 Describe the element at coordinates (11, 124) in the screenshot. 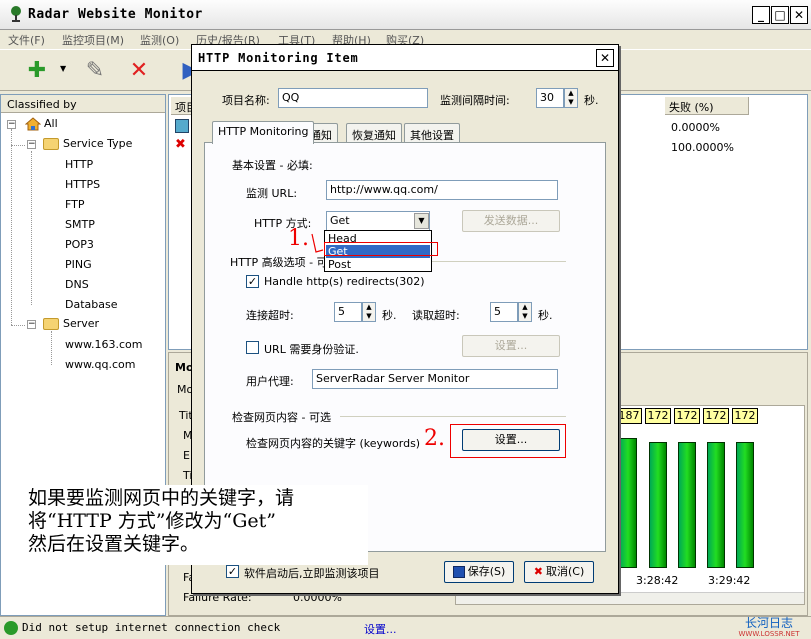

I see `collapse-all-icon: −` at that location.